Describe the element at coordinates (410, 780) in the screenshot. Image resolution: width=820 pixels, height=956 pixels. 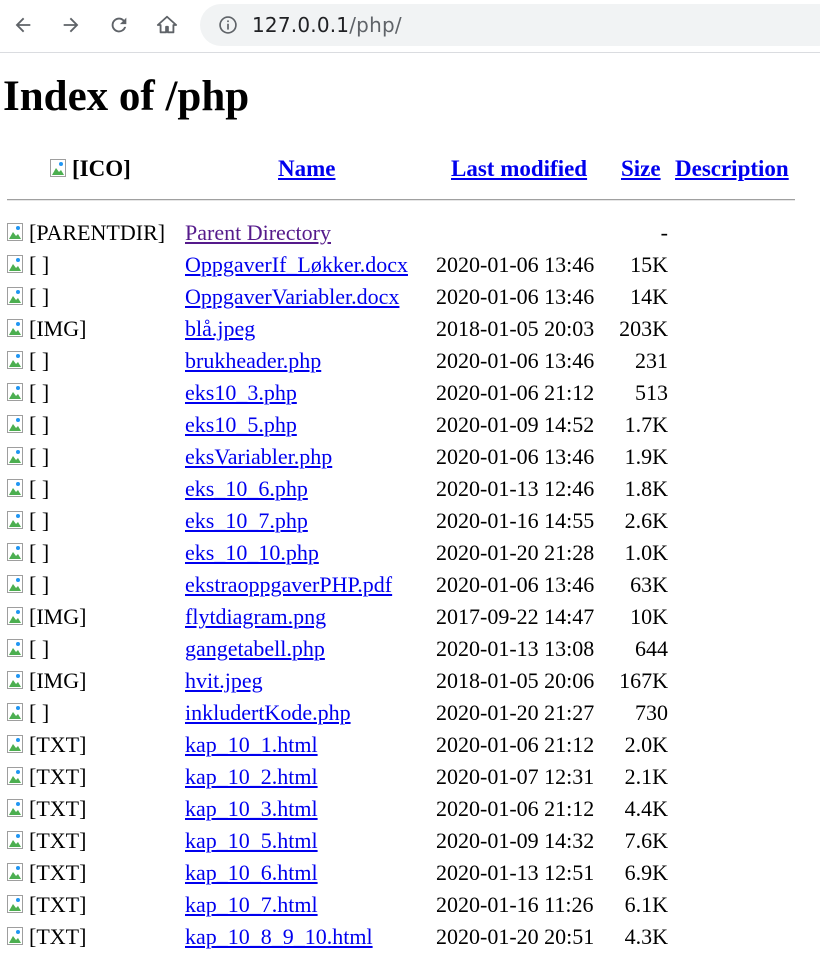
I see `file-row: [TXT] kap_10_2.html 2020-01-07 12:31 2.1K` at that location.